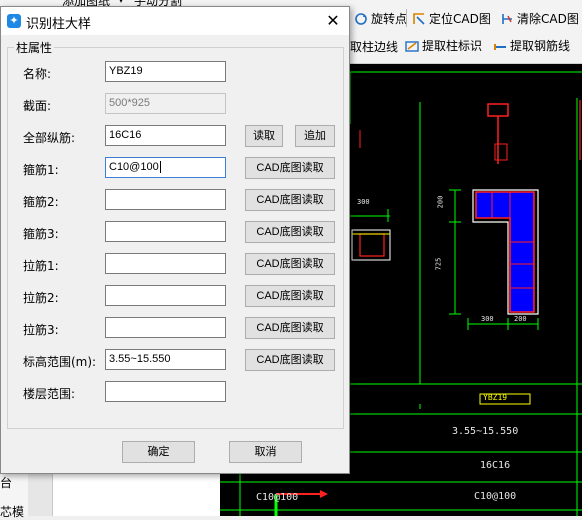  Describe the element at coordinates (160, 167) in the screenshot. I see `text-caret` at that location.